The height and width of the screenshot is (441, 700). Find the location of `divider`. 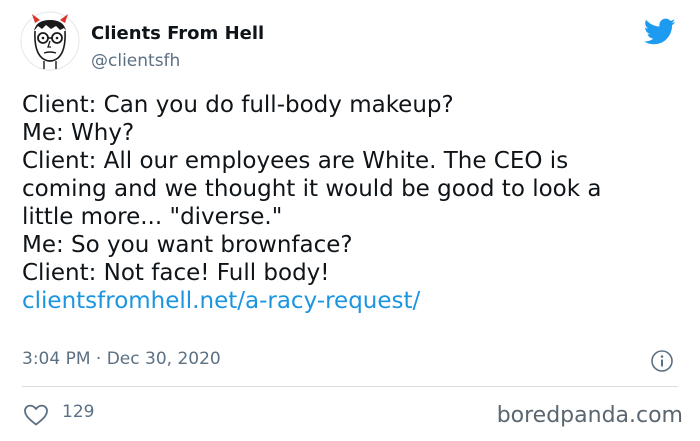

divider is located at coordinates (350, 386).